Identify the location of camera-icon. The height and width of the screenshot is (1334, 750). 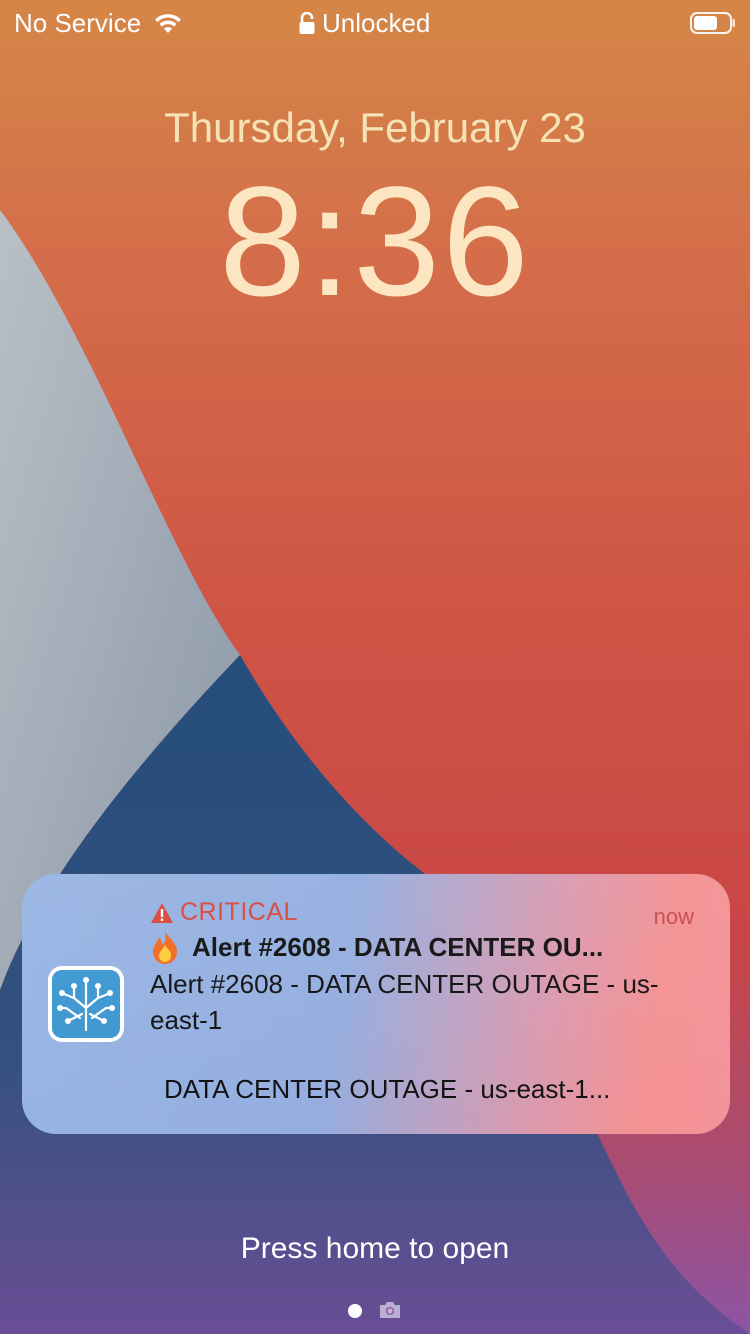
(390, 1310).